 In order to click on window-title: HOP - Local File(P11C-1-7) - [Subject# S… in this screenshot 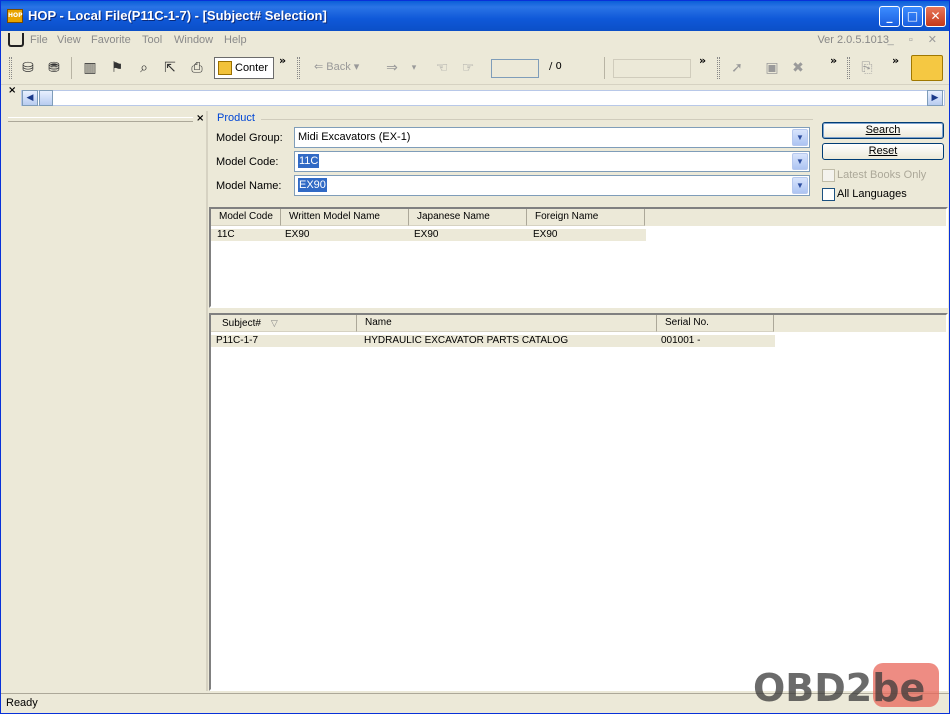, I will do `click(177, 15)`.